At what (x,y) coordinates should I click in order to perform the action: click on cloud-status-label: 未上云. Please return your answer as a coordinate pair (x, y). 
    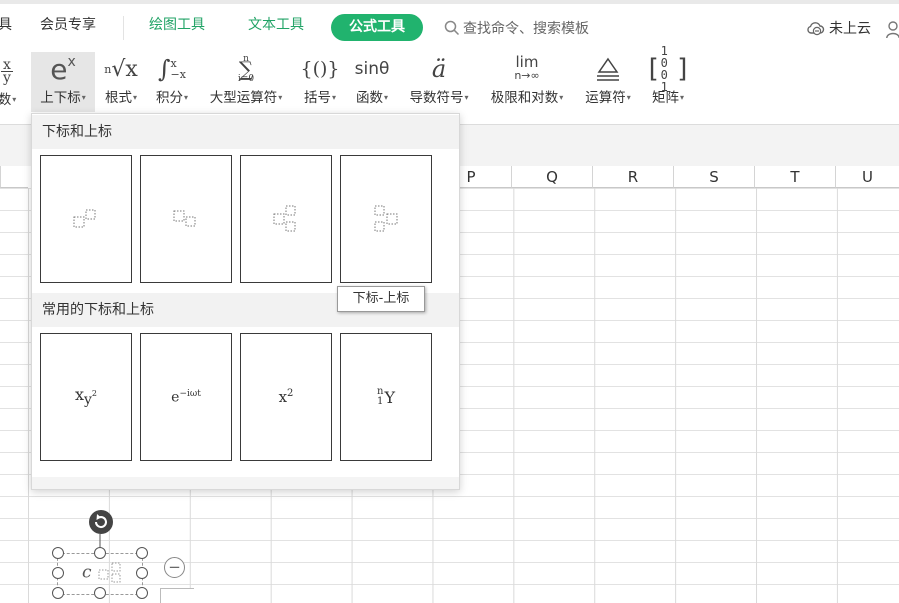
    Looking at the image, I should click on (850, 29).